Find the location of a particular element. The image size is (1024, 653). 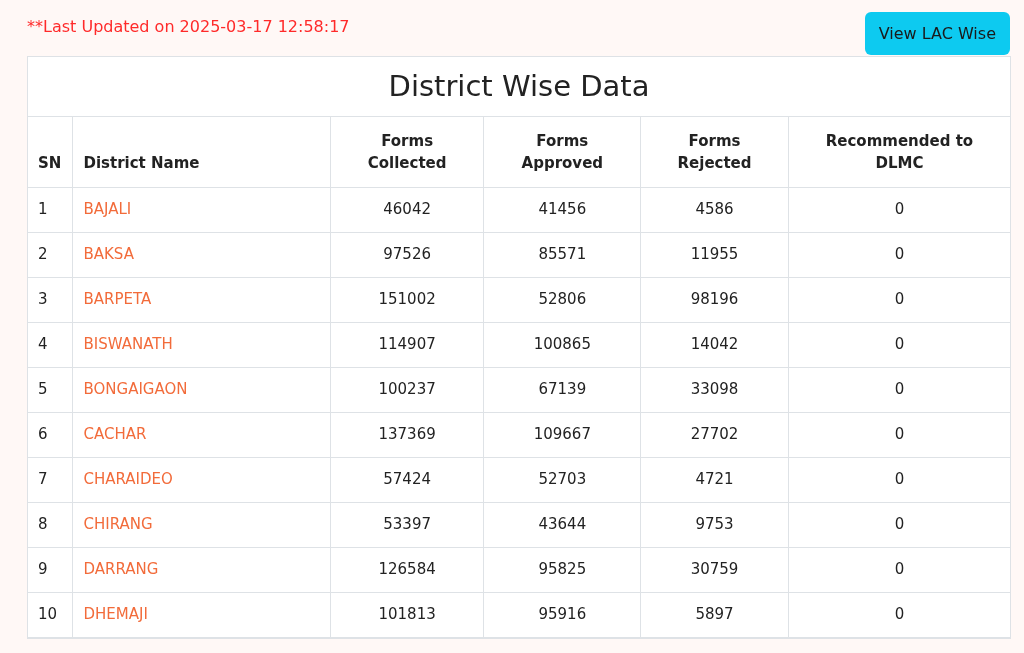

district-link: BONGAIGAON is located at coordinates (135, 389).